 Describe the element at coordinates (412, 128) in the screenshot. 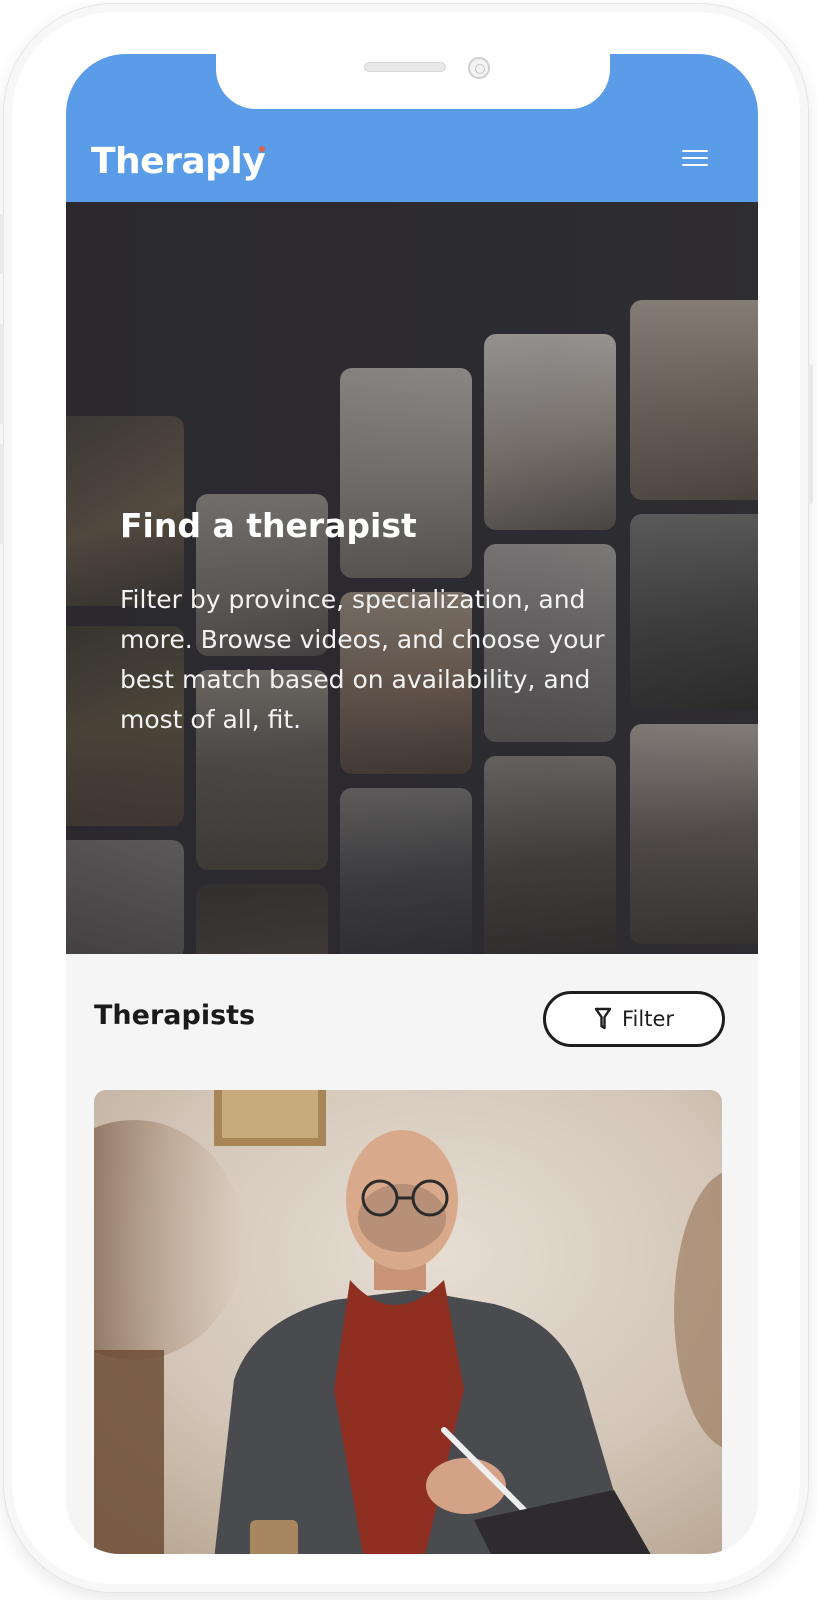

I see `site-header: Theraply` at that location.